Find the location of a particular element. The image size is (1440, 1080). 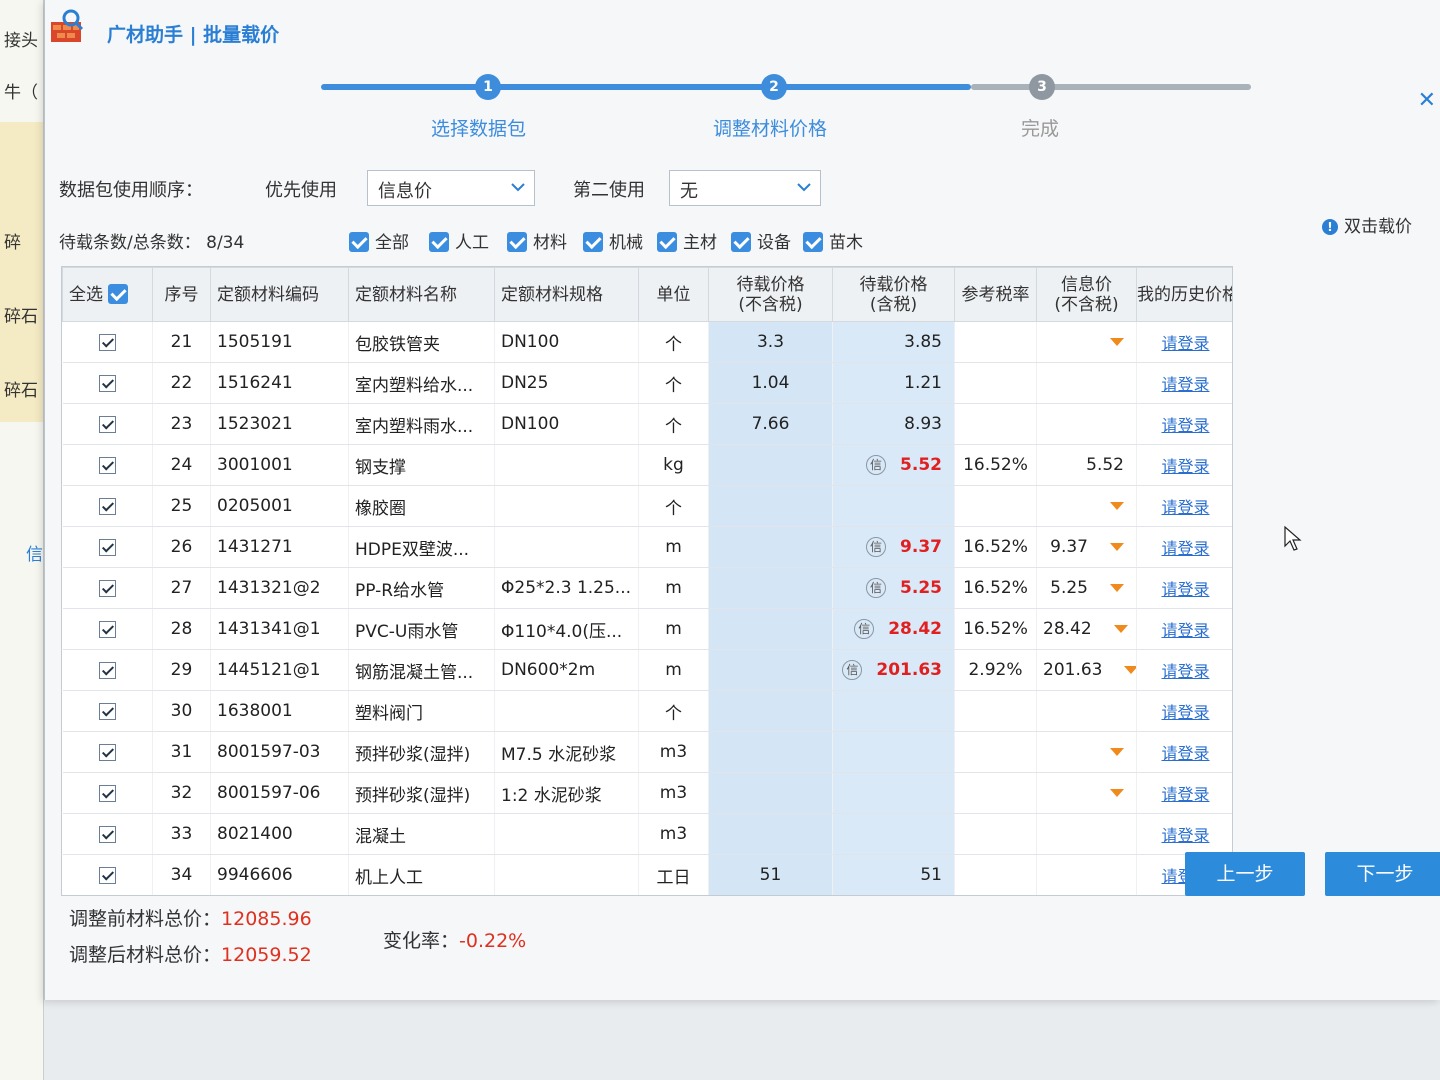

price-in-cell: 信 9.37 is located at coordinates (893, 547).